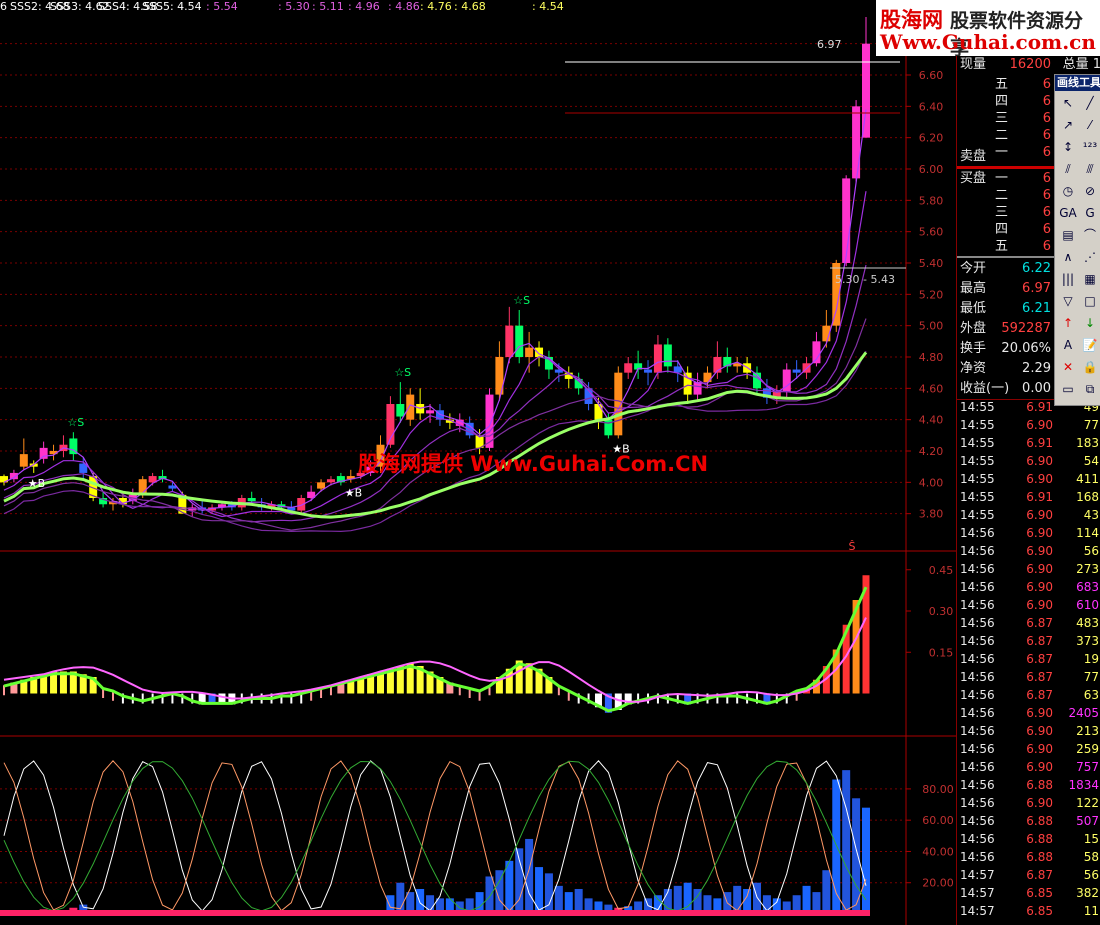 The width and height of the screenshot is (1100, 925). I want to click on y-tick-label: 4.00, so click(931, 482).